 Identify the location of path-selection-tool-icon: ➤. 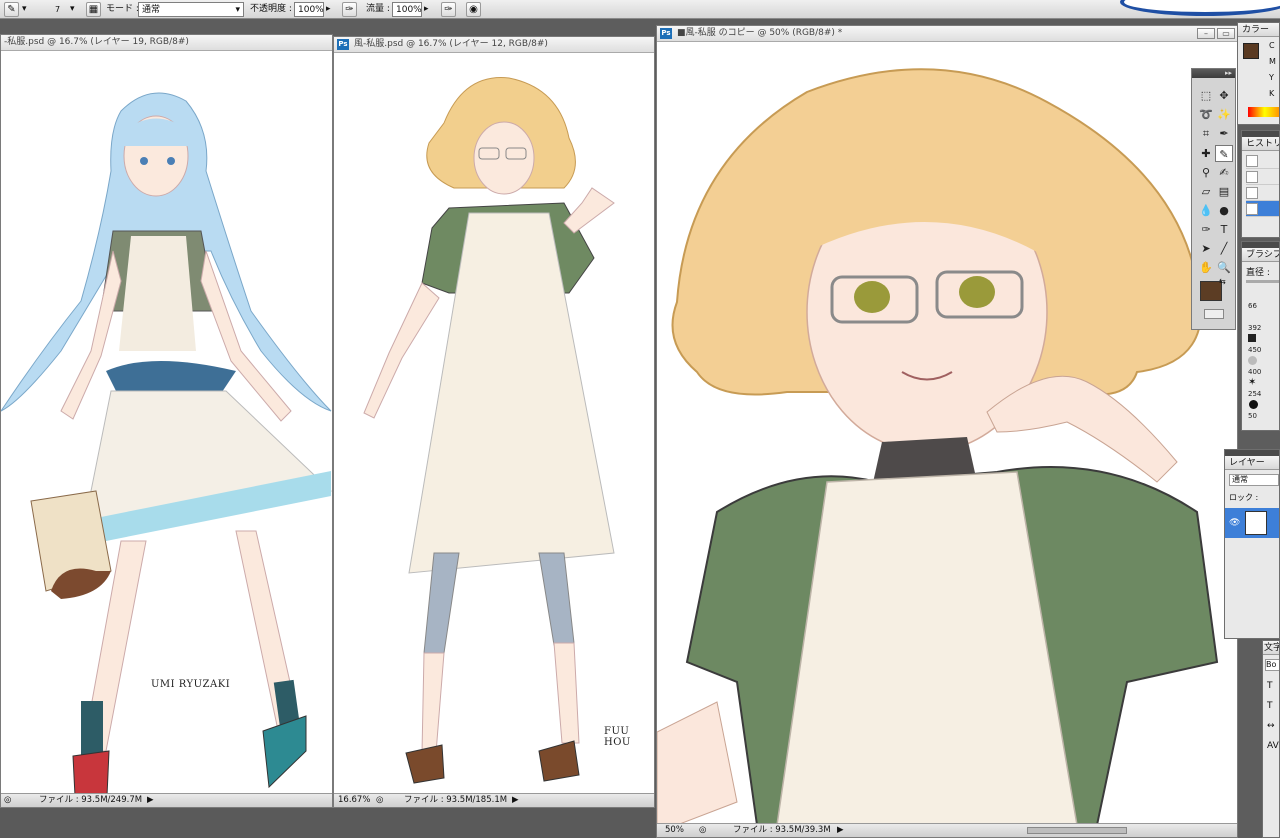
(1206, 248).